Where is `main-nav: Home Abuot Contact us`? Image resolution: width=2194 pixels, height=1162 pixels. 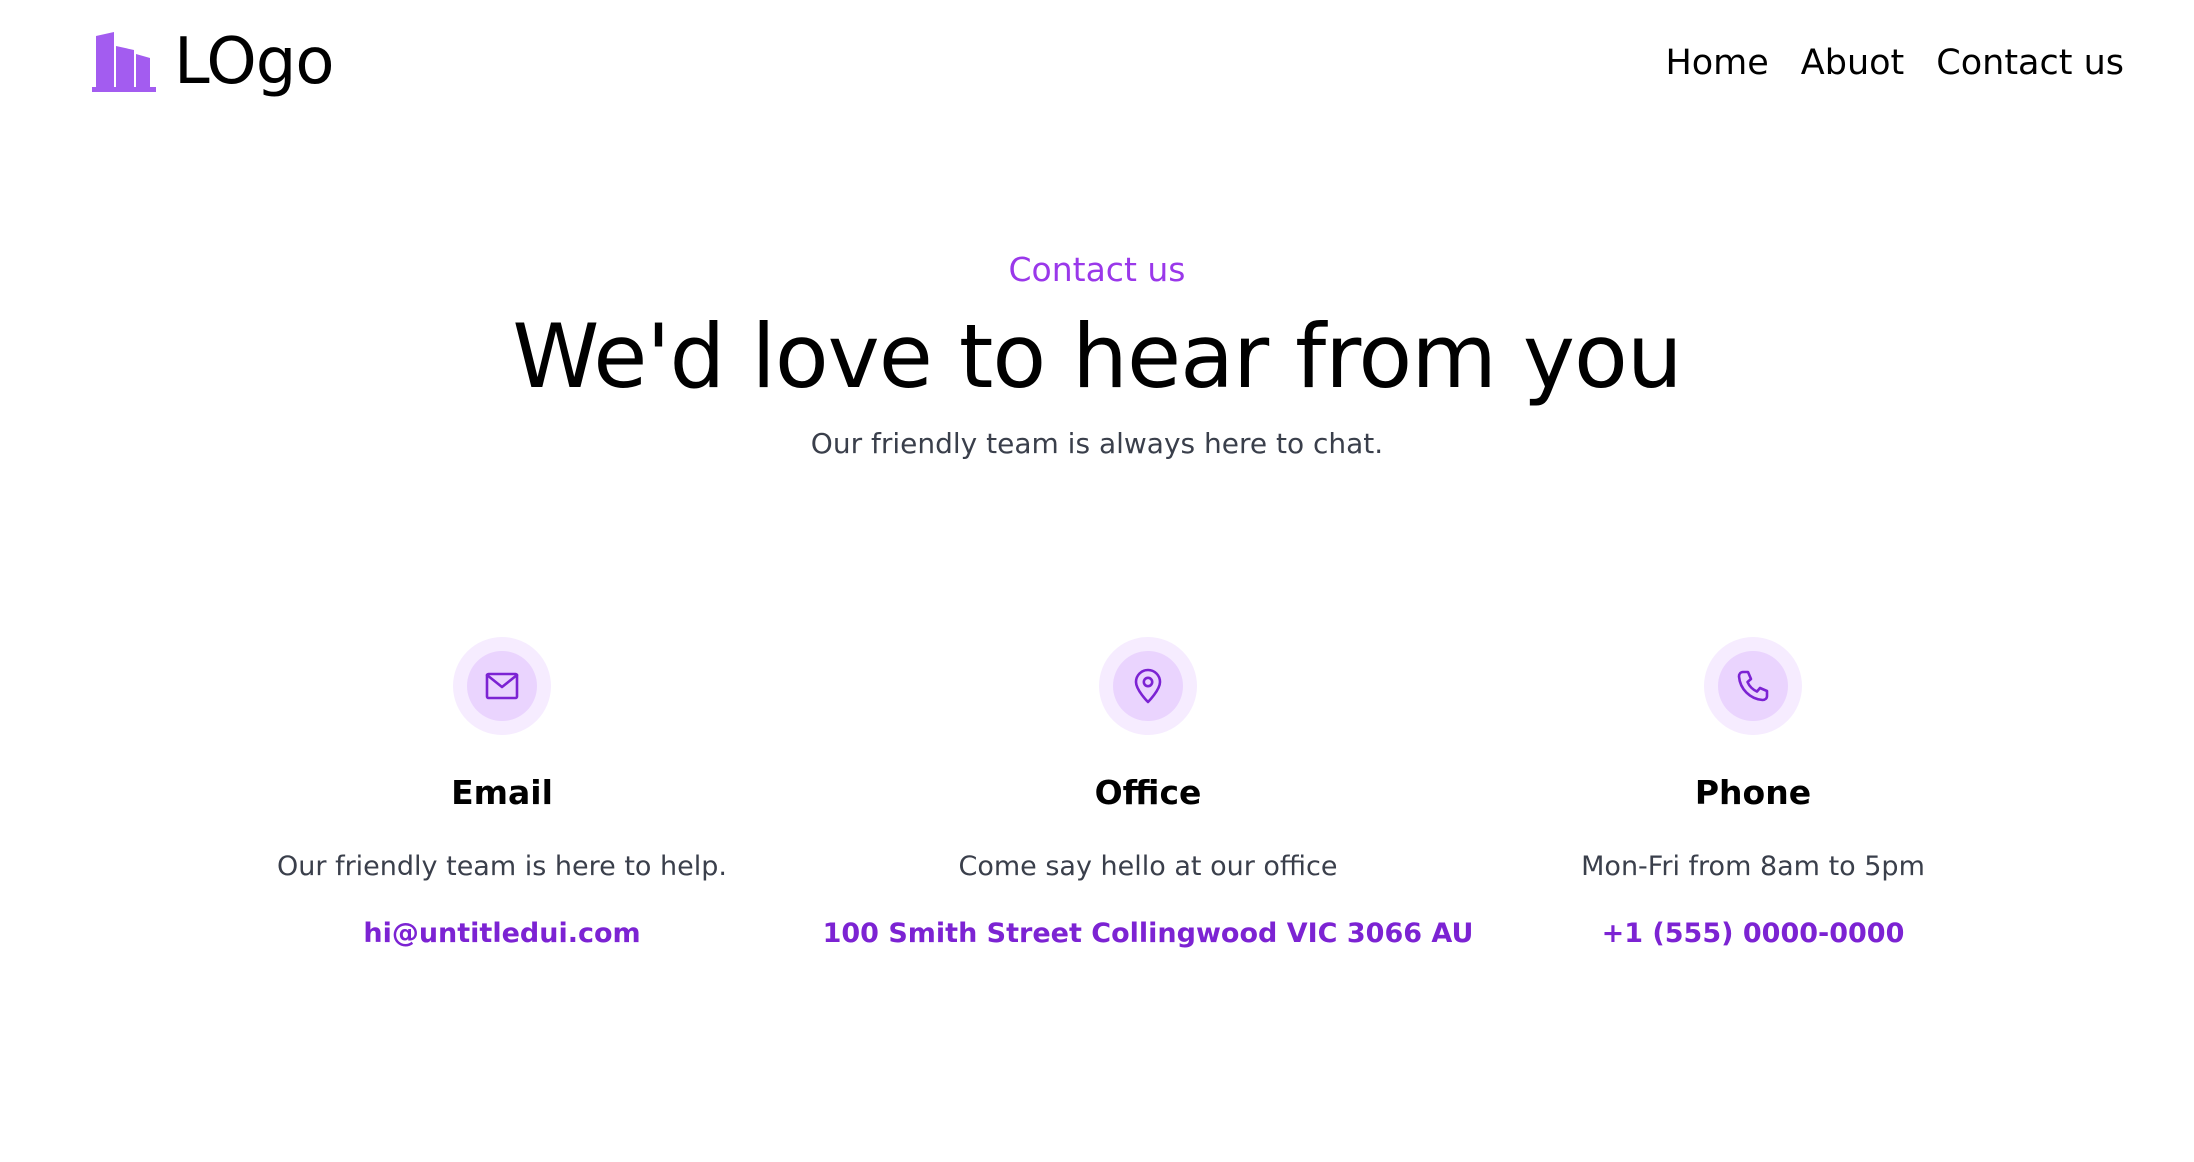 main-nav: Home Abuot Contact us is located at coordinates (1894, 63).